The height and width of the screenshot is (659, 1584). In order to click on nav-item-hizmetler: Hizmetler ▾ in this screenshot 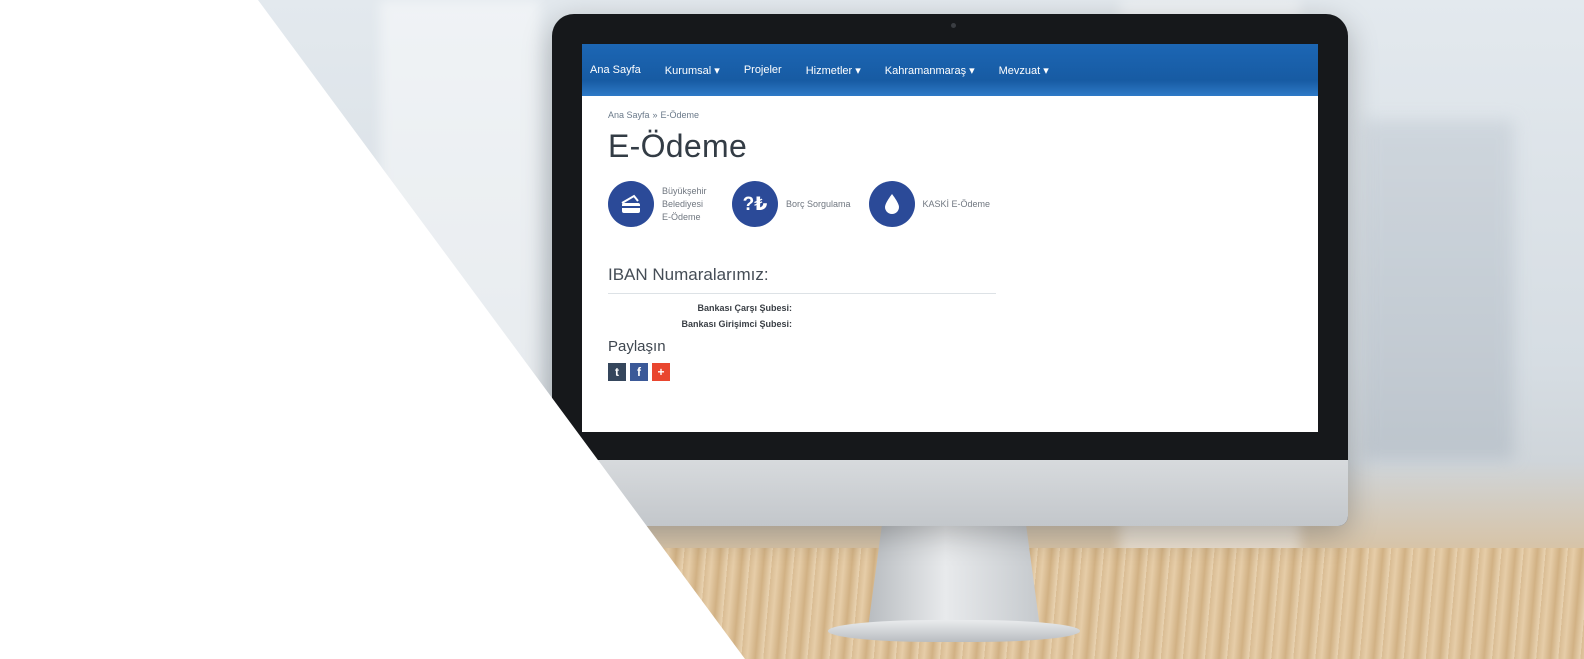, I will do `click(833, 70)`.